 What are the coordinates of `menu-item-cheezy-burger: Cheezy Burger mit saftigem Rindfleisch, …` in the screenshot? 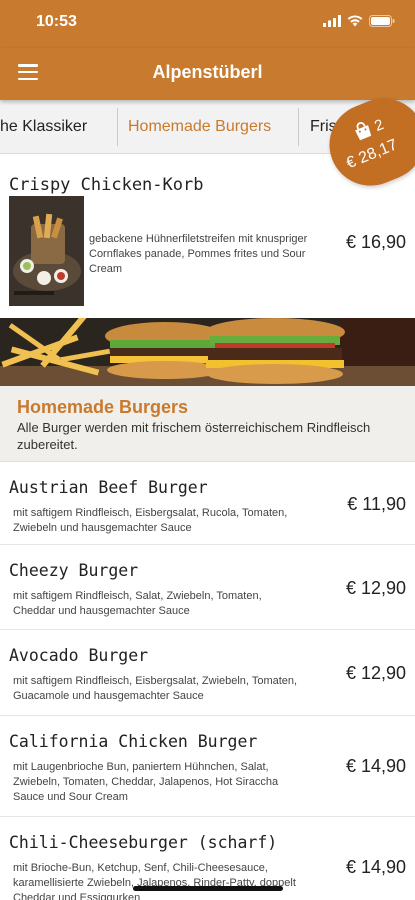 It's located at (207, 587).